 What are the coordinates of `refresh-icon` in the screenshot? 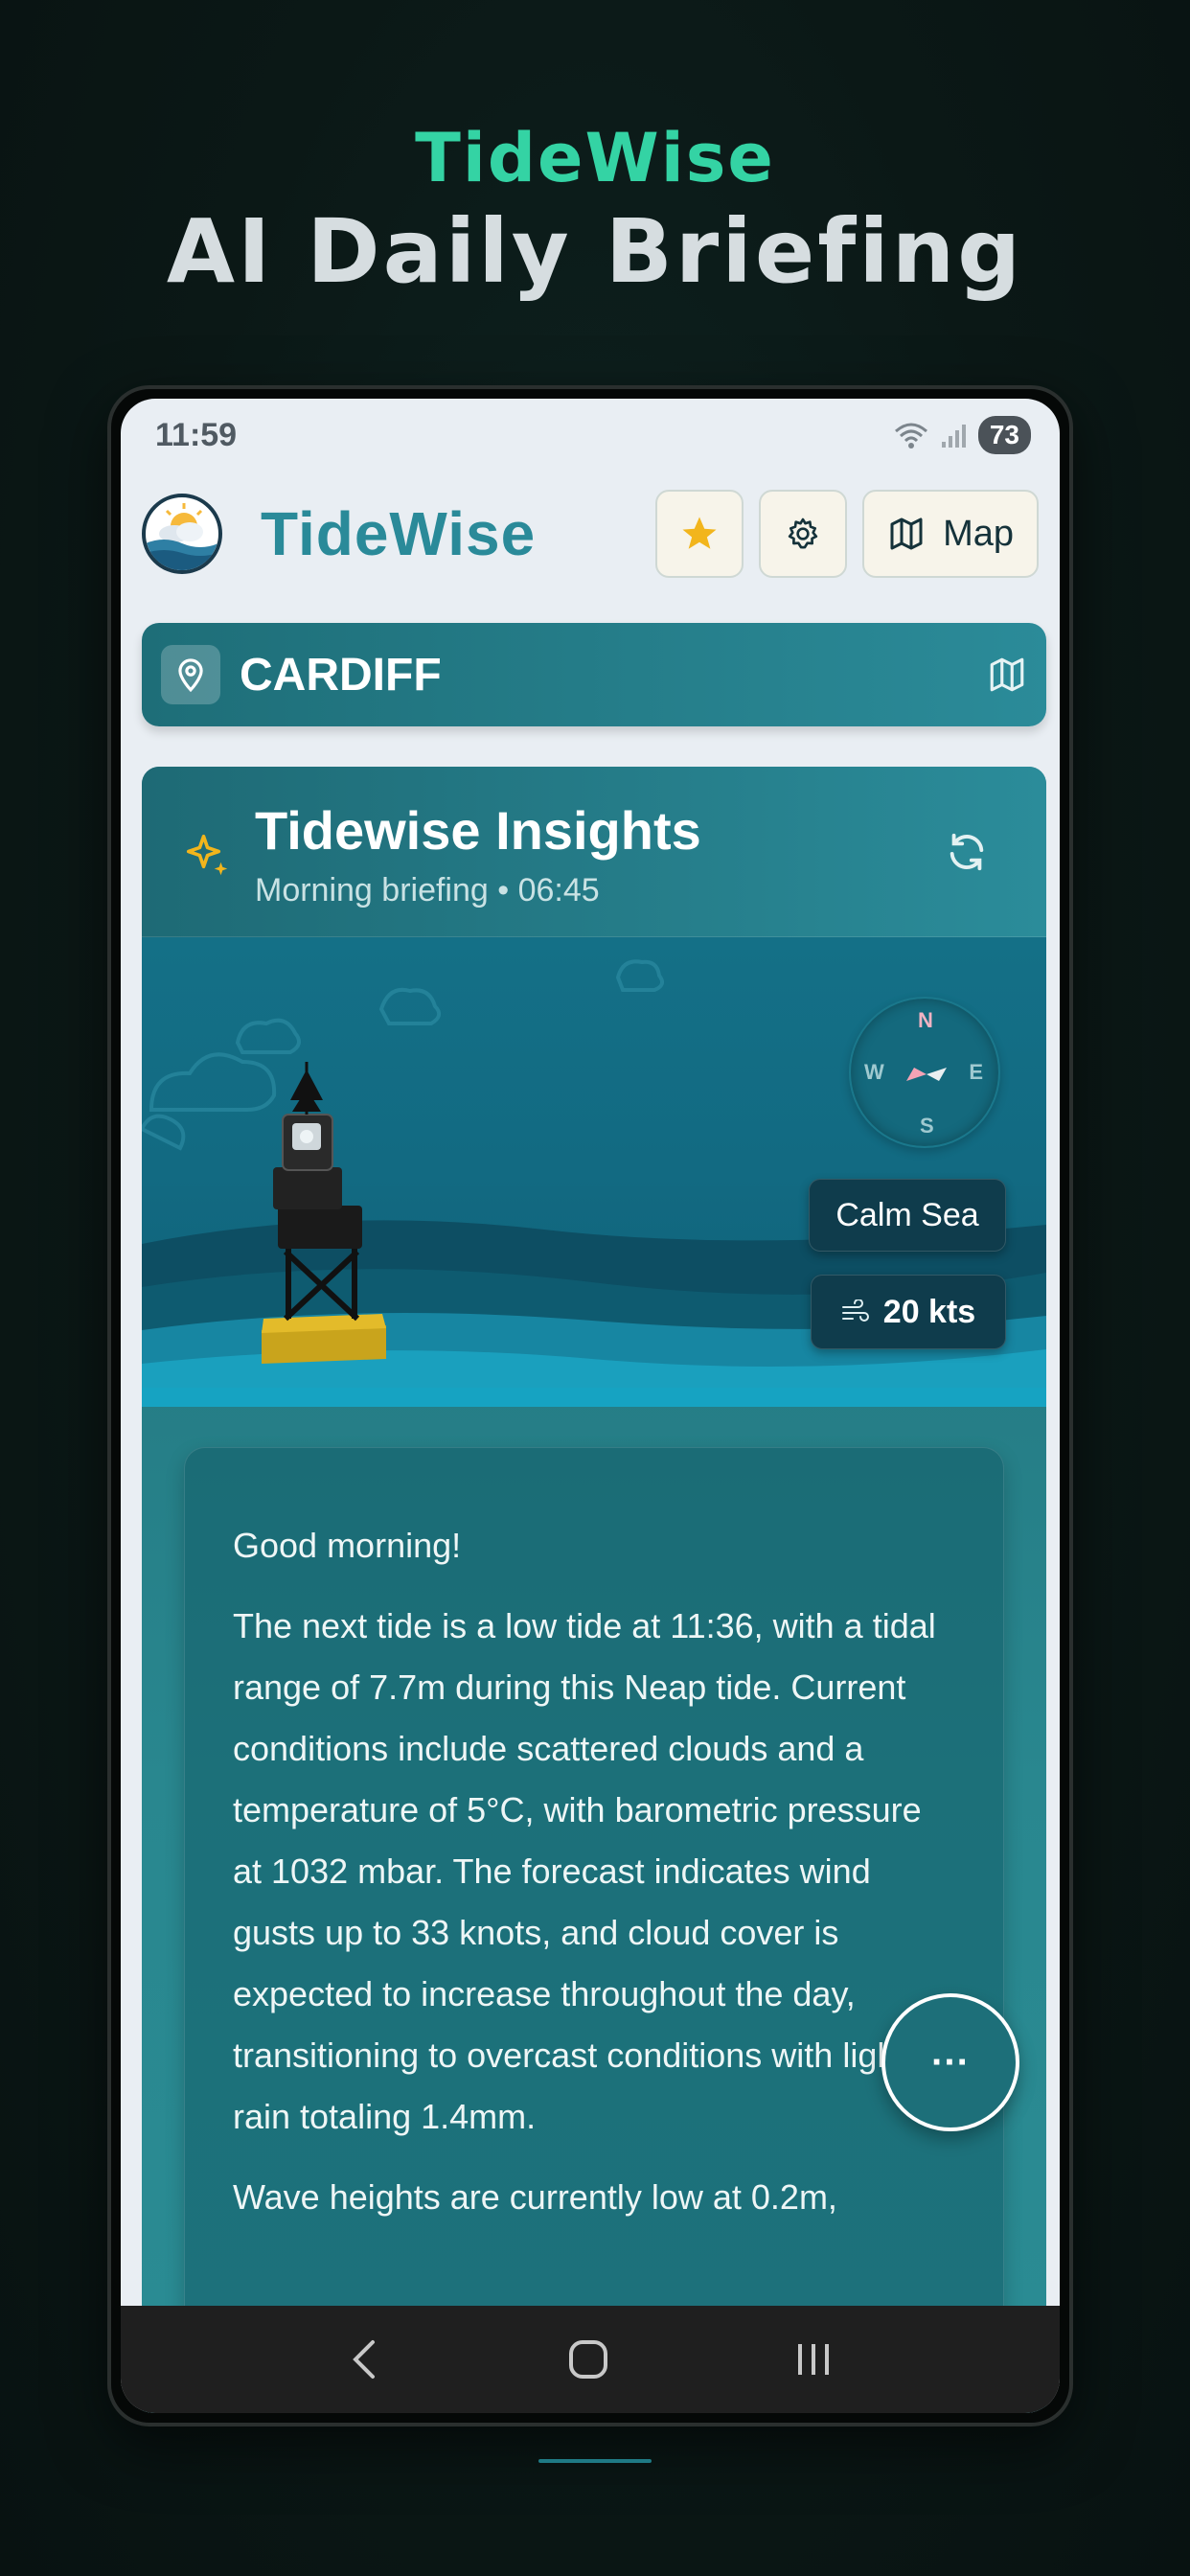 It's located at (967, 852).